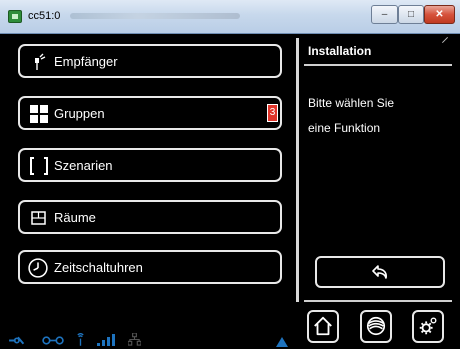  I want to click on menu-label: Szenarien, so click(83, 165).